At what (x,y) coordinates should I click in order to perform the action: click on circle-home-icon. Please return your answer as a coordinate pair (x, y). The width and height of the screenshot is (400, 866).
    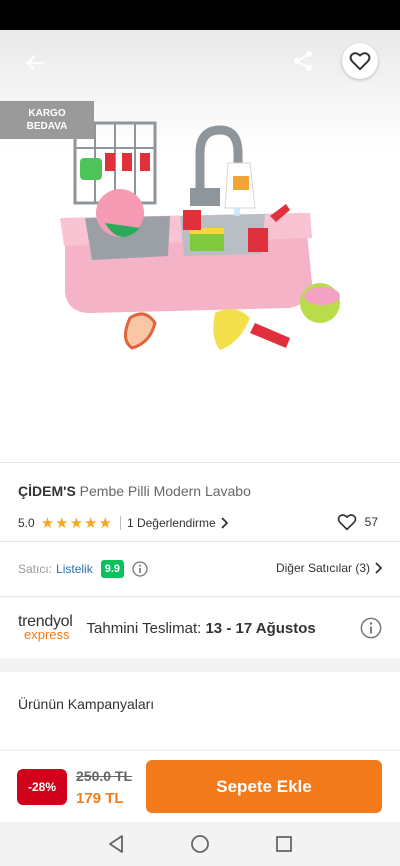
    Looking at the image, I should click on (200, 844).